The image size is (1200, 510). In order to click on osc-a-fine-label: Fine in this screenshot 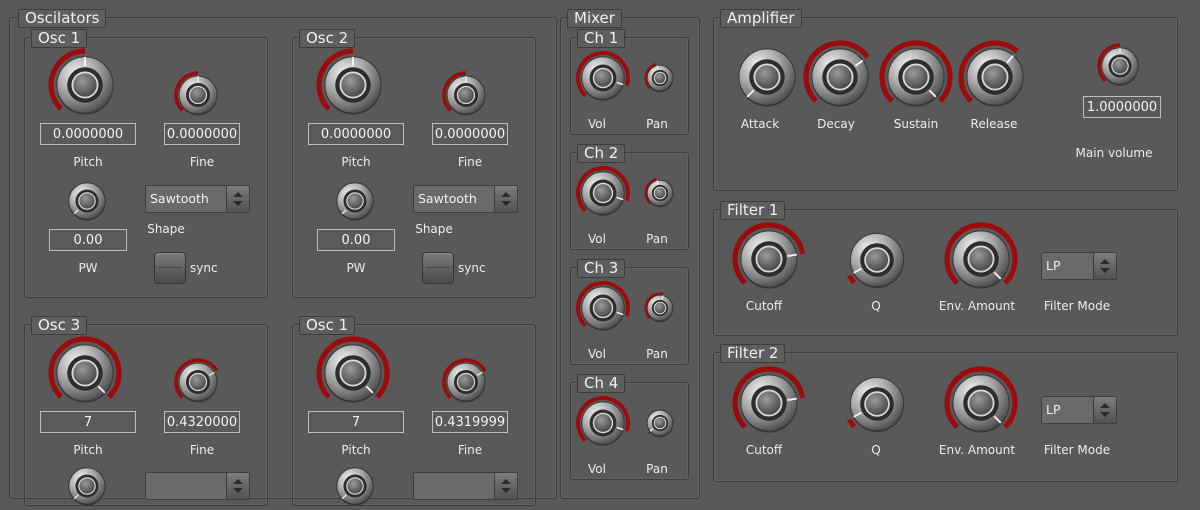, I will do `click(202, 162)`.